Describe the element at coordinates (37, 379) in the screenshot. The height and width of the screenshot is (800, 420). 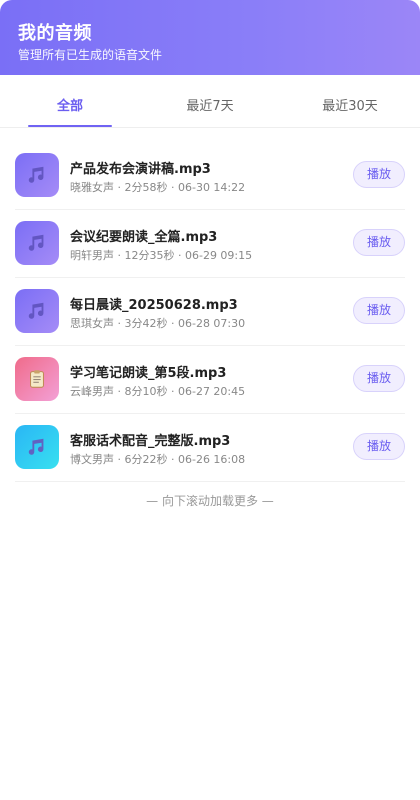
I see `clipboard-icon` at that location.